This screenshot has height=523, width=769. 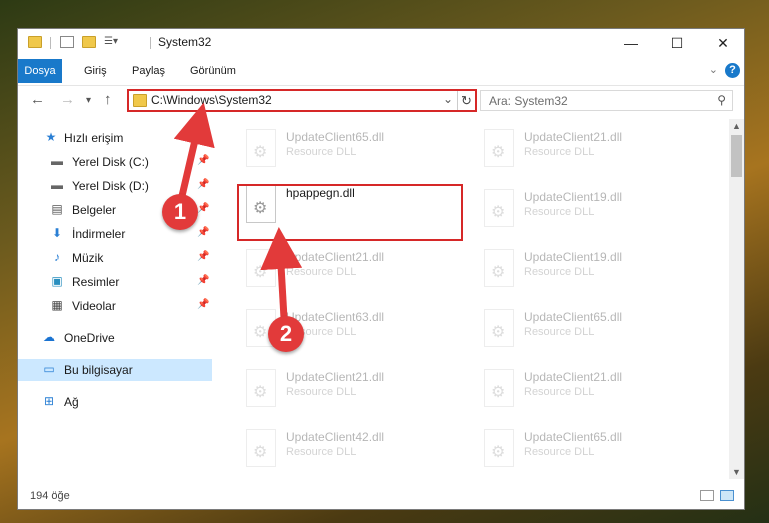 What do you see at coordinates (606, 100) in the screenshot?
I see `search-input: Ara: System32 ⚲` at bounding box center [606, 100].